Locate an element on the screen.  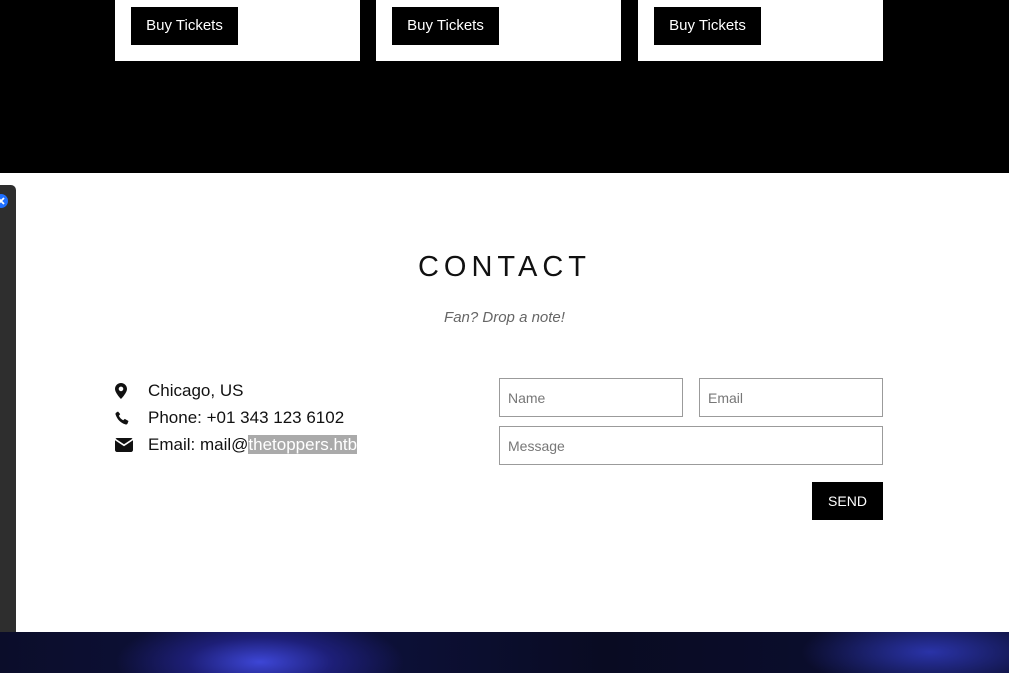
close-icon is located at coordinates (4, 201).